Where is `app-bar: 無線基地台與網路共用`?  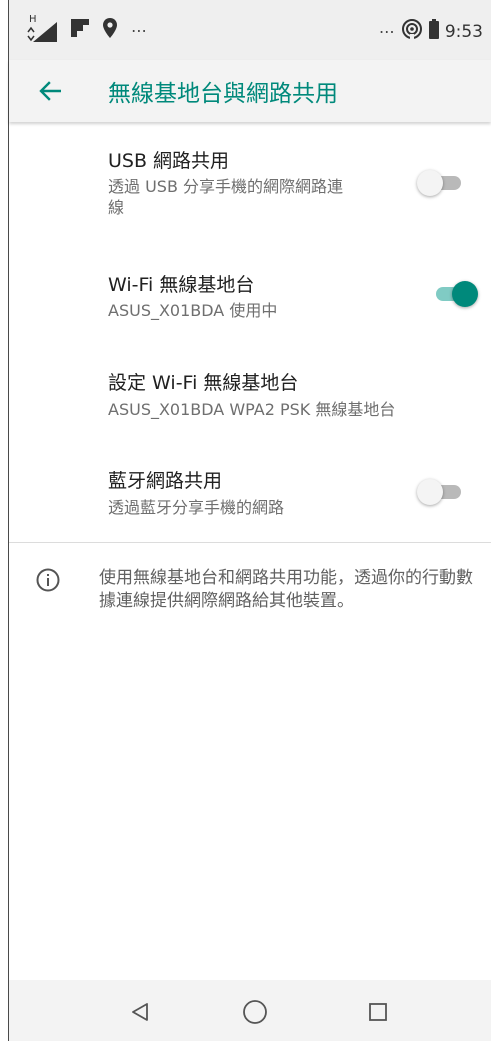
app-bar: 無線基地台與網路共用 is located at coordinates (250, 91).